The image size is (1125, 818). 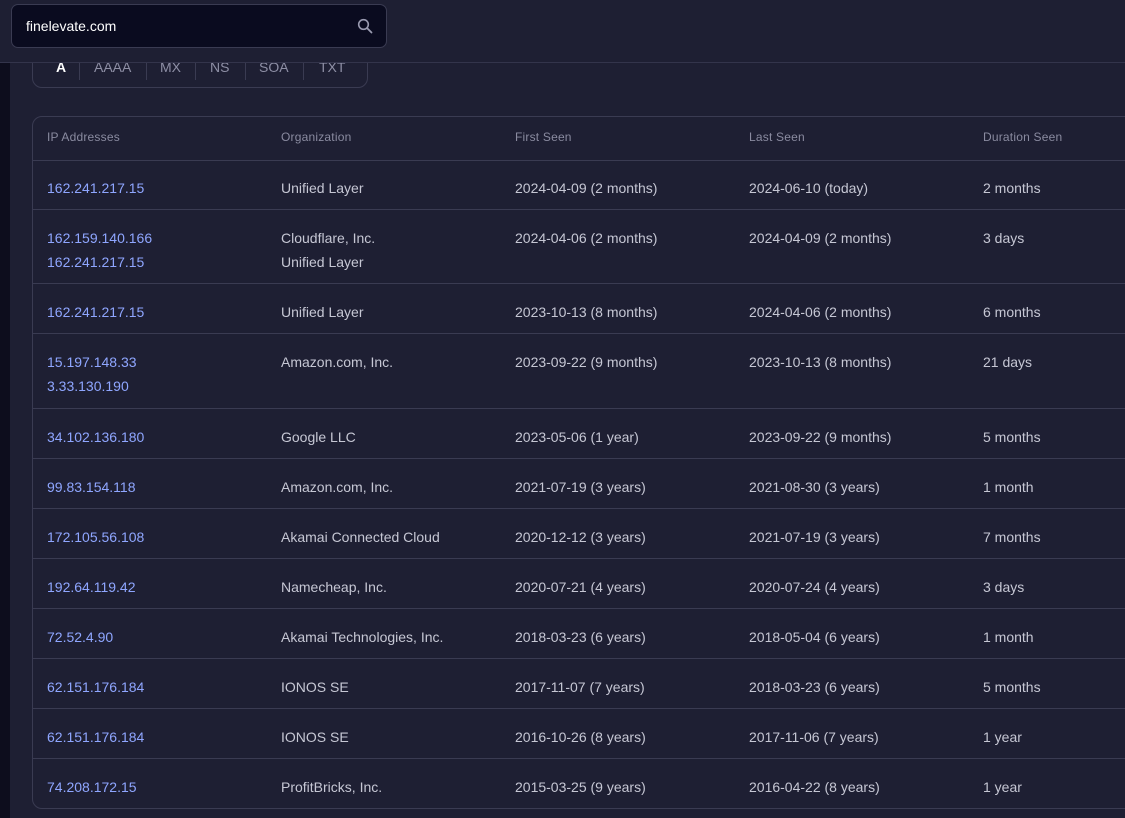 I want to click on first-seen-cell: 2021-07-19 (3 years), so click(x=580, y=487).